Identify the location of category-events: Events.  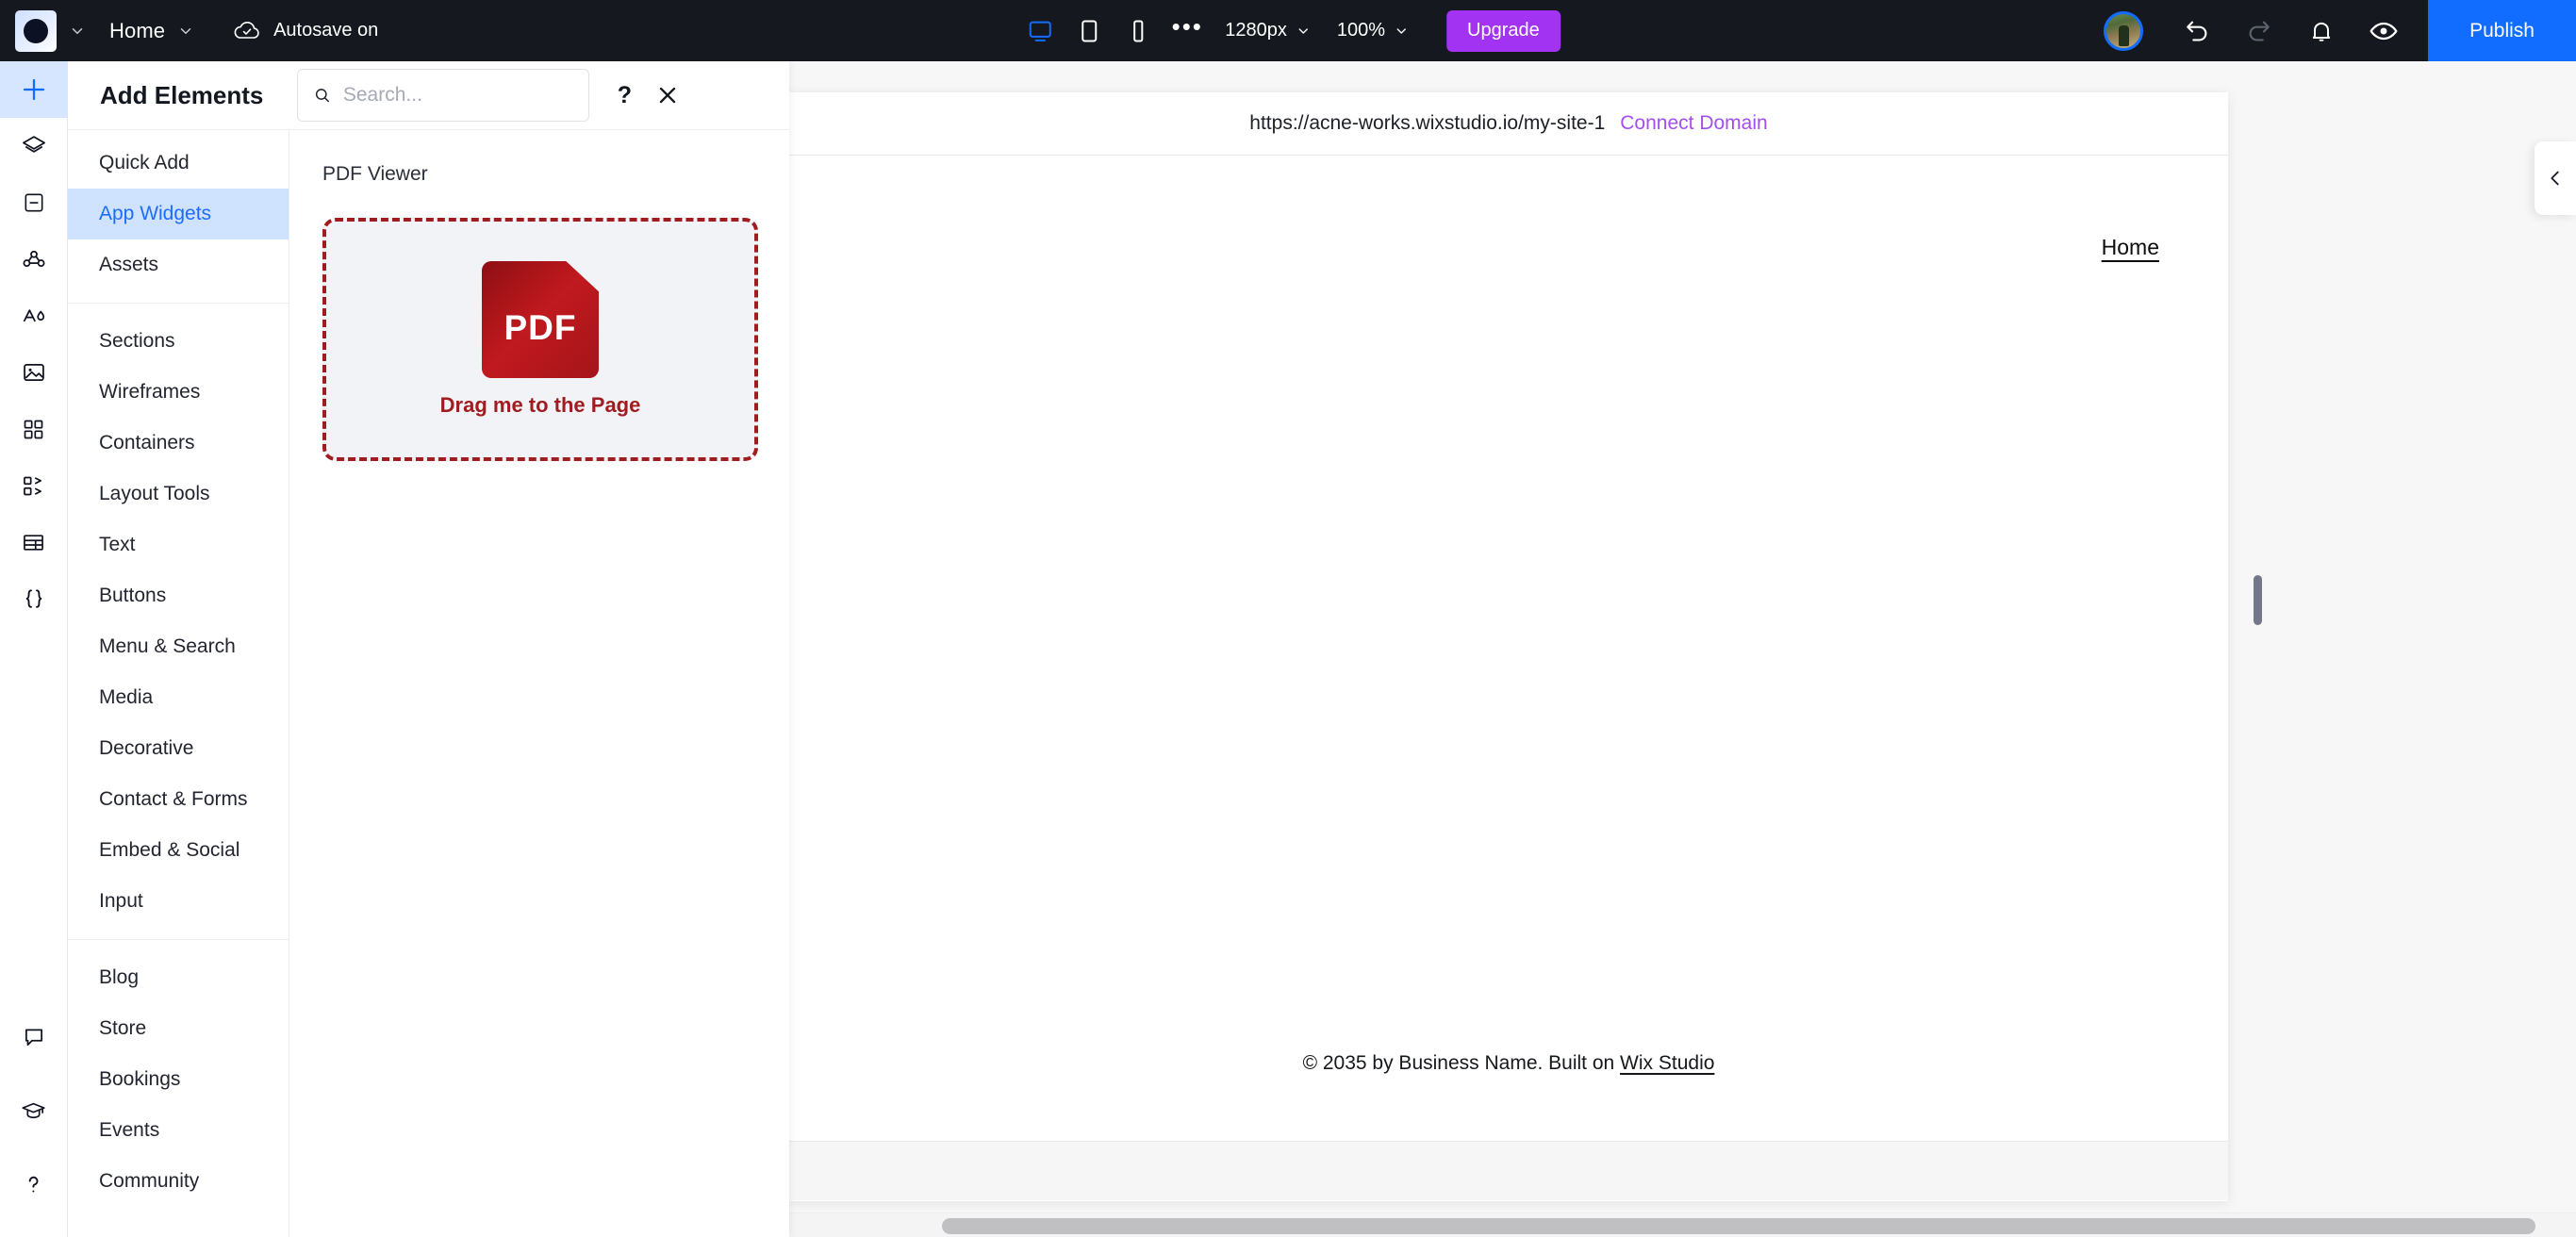
(178, 1130).